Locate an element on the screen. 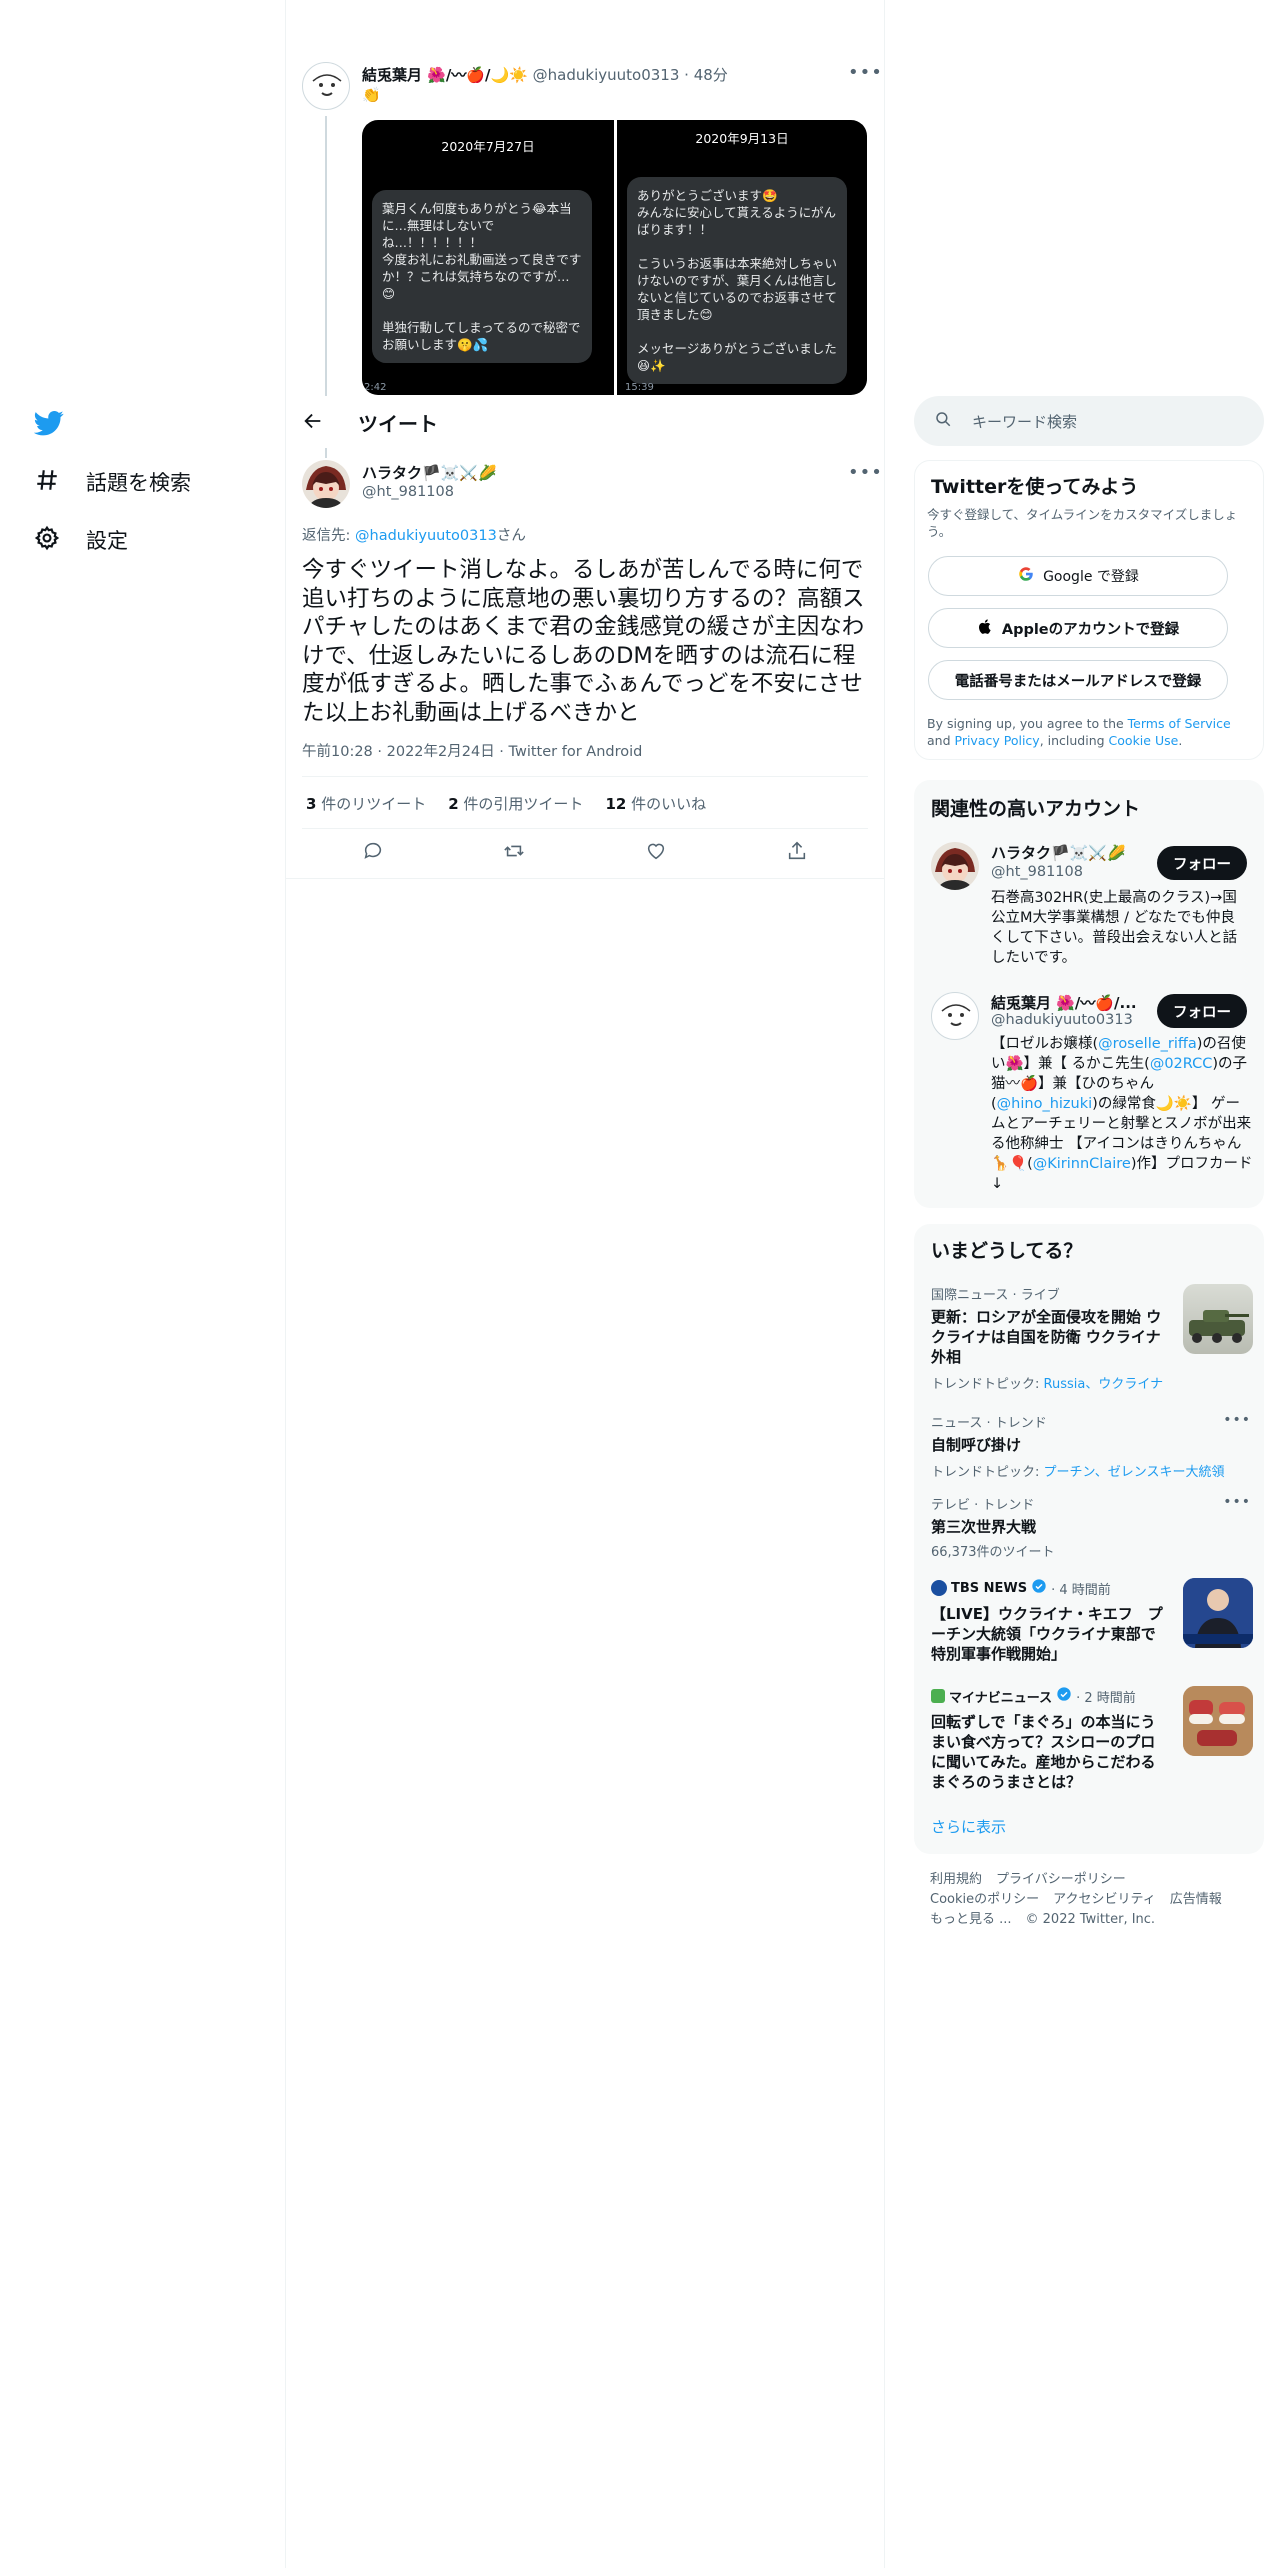 This screenshot has width=1284, height=2568. cookie-link: Cookie Use is located at coordinates (1144, 740).